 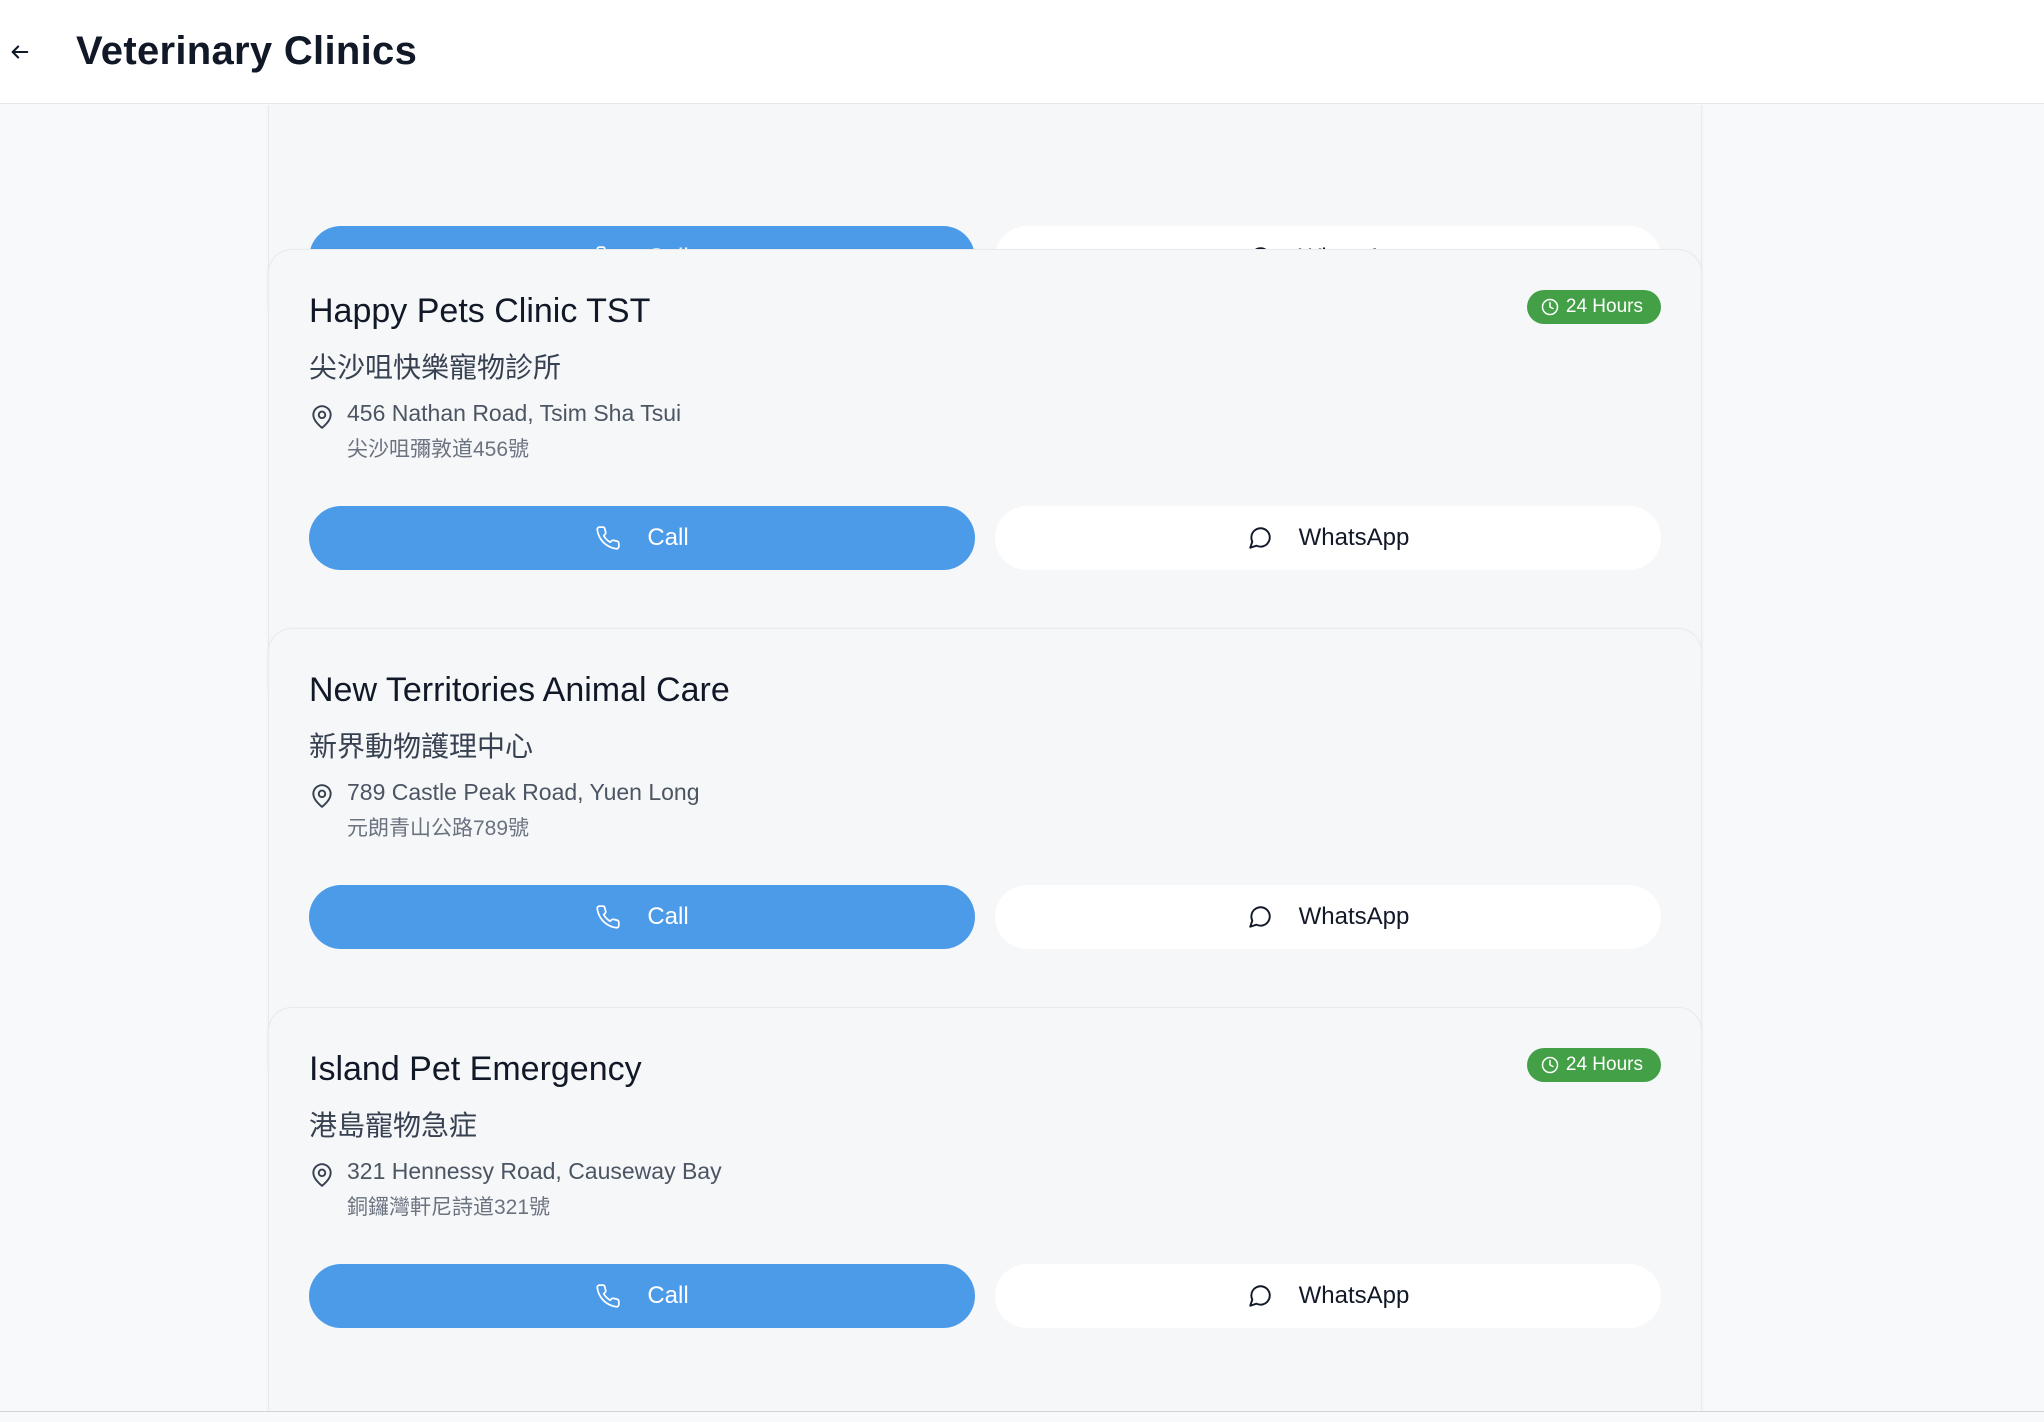 What do you see at coordinates (480, 311) in the screenshot?
I see `clinic-name: Happy Pets Clinic TST` at bounding box center [480, 311].